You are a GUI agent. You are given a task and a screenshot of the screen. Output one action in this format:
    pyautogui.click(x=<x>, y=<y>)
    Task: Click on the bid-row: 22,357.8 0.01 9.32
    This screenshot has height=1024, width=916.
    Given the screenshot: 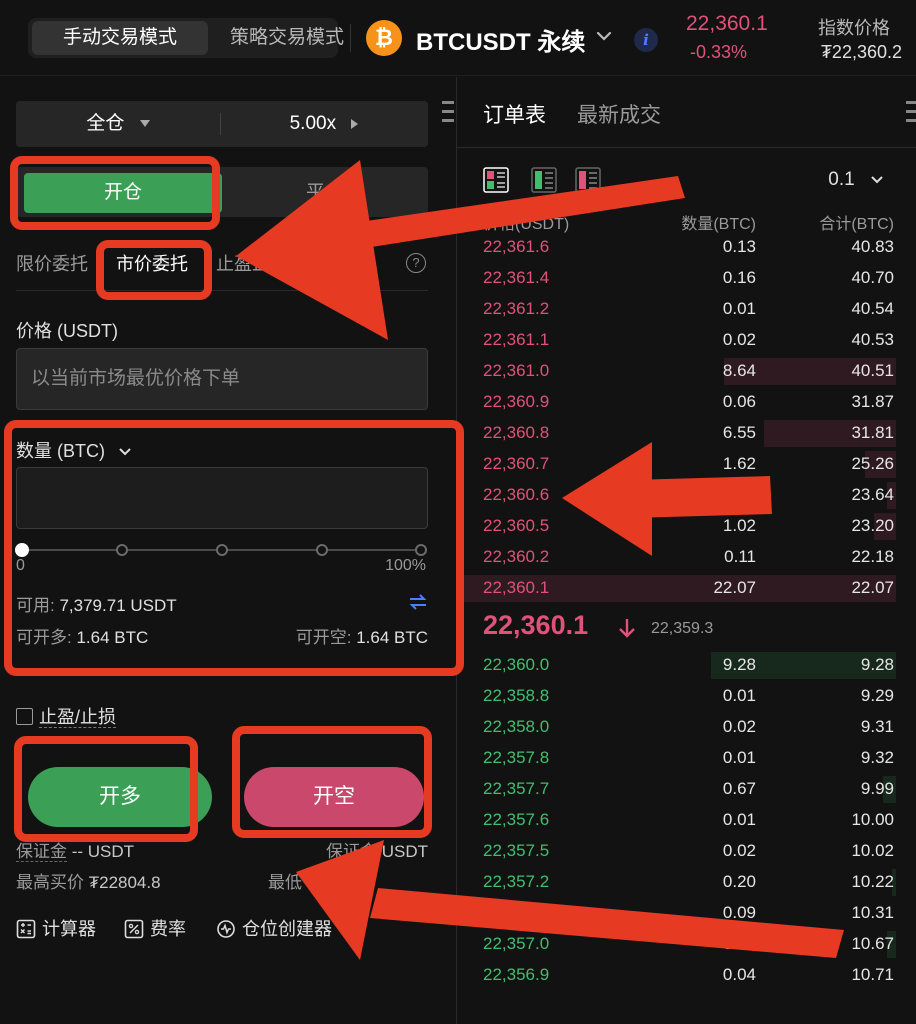 What is the action you would take?
    pyautogui.click(x=686, y=758)
    